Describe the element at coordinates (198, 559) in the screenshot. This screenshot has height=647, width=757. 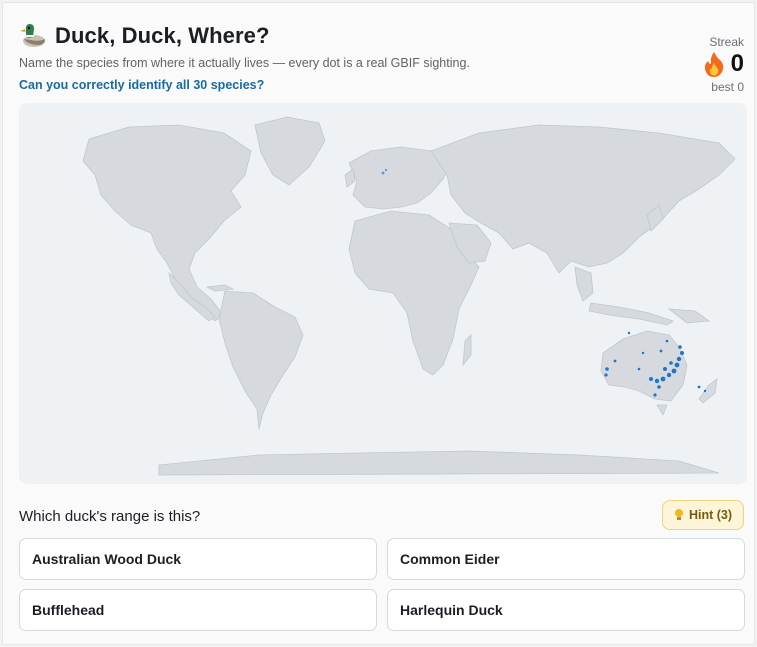
I see `answer-option: Australian Wood Duck` at that location.